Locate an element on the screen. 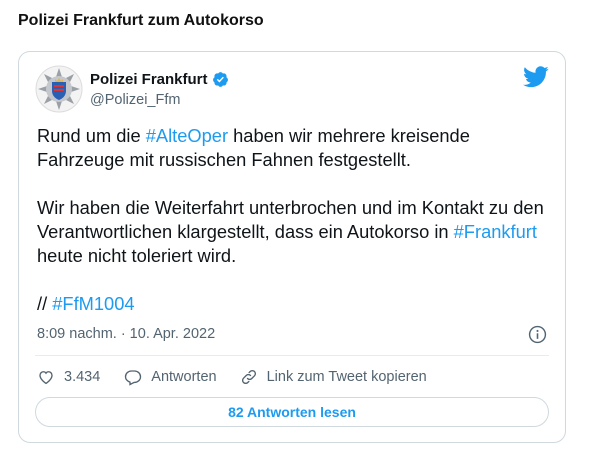 Image resolution: width=589 pixels, height=460 pixels. twitter-bird-icon is located at coordinates (536, 77).